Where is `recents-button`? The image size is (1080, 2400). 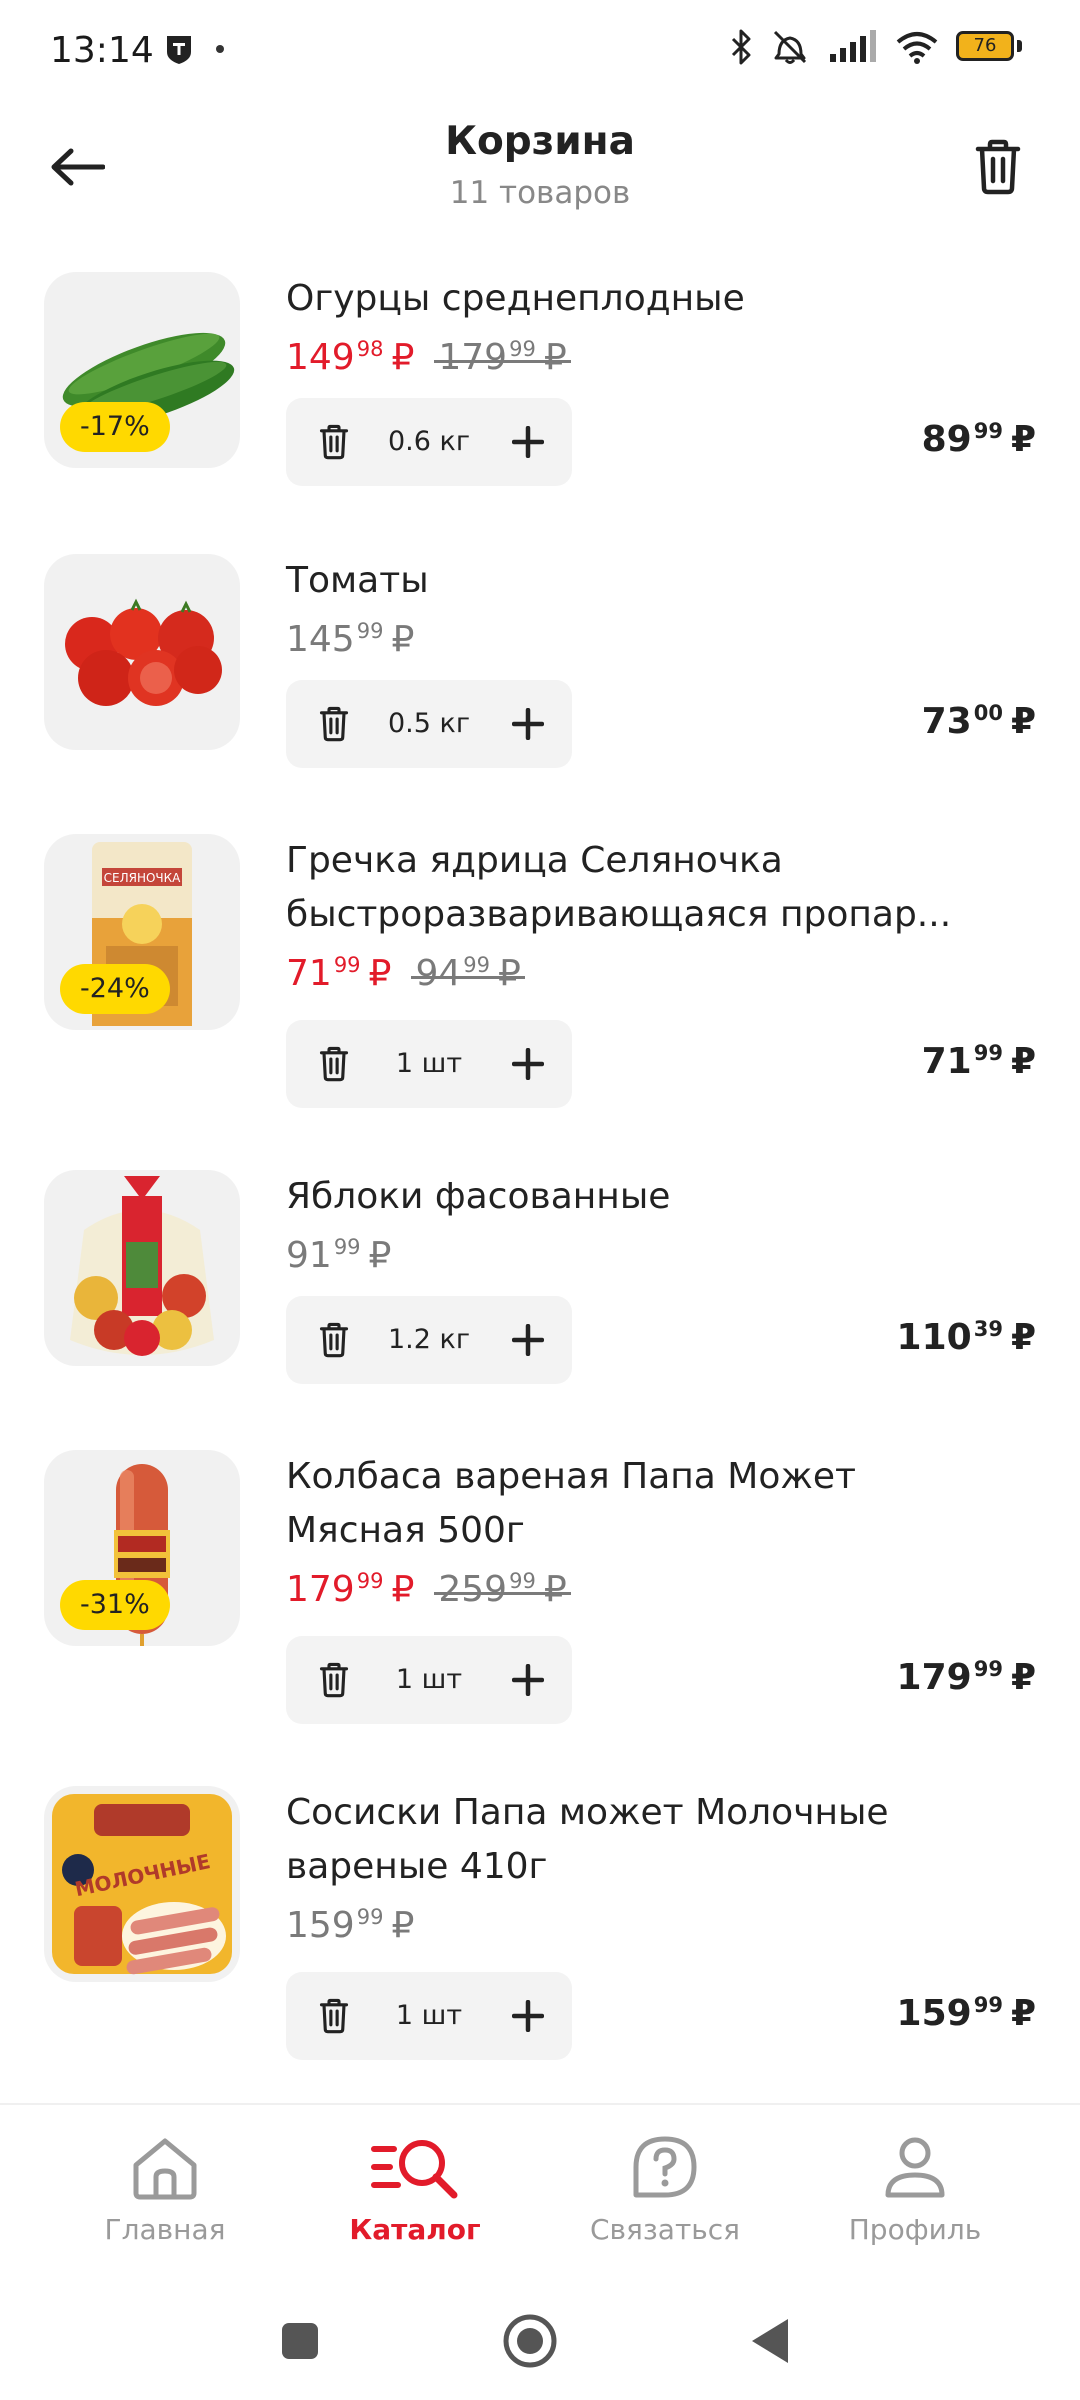
recents-button is located at coordinates (300, 2341).